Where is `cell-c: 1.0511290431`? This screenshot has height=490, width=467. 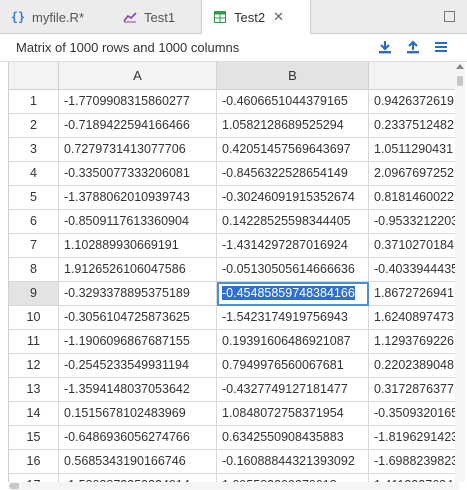 cell-c: 1.0511290431 is located at coordinates (414, 150).